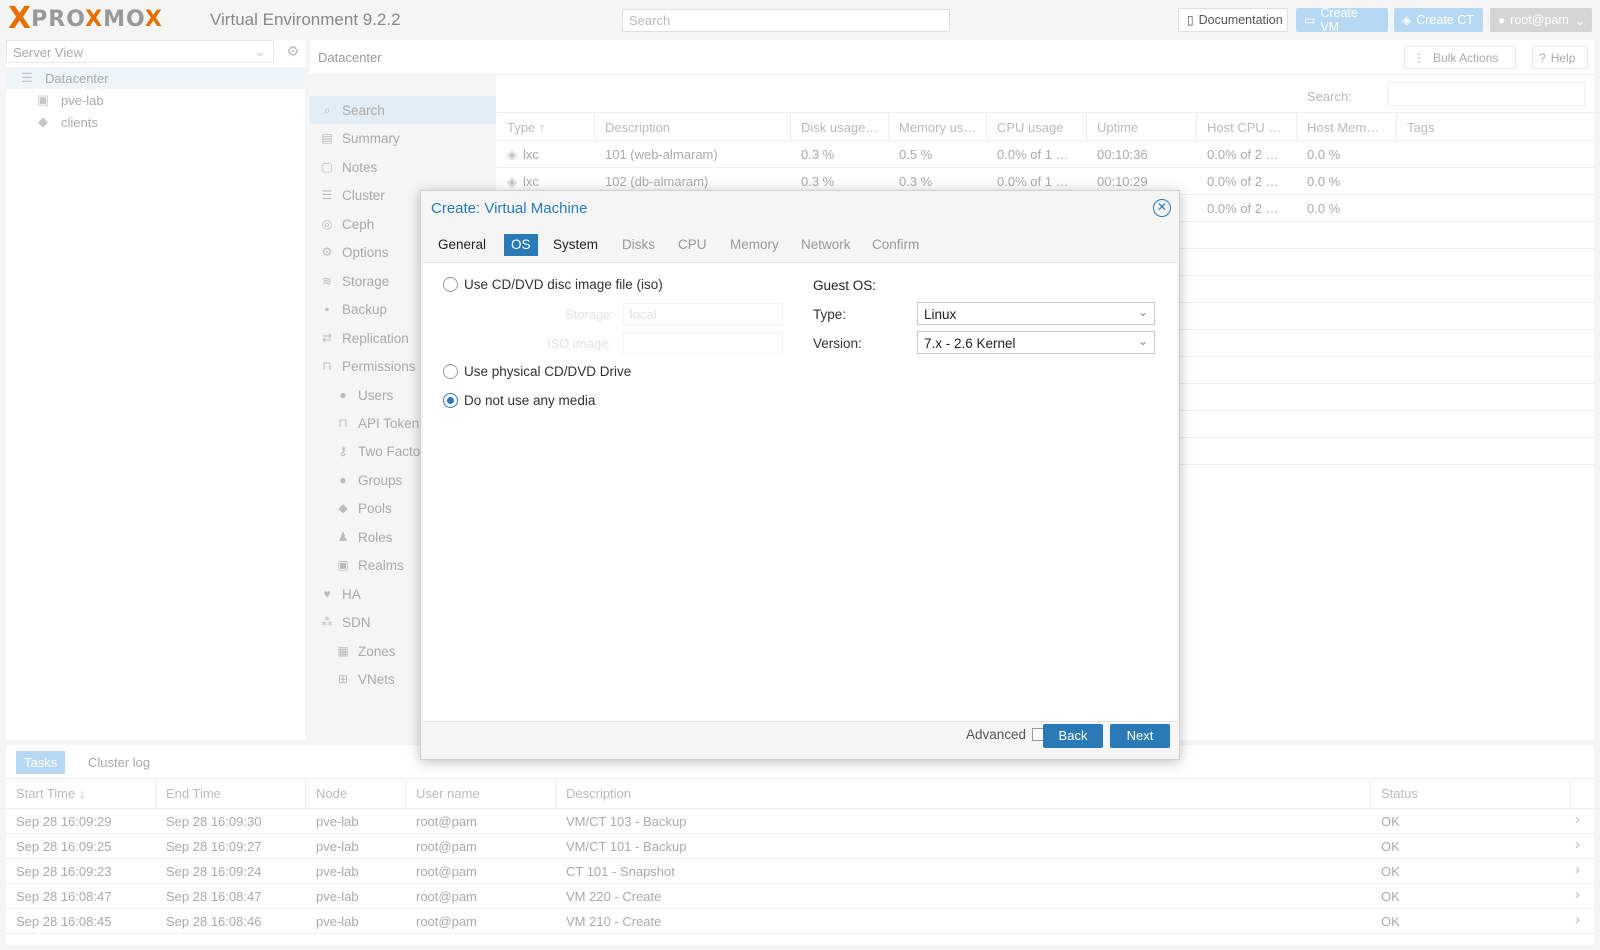 This screenshot has width=1600, height=950. Describe the element at coordinates (343, 651) in the screenshot. I see `grid-icon: ▦` at that location.